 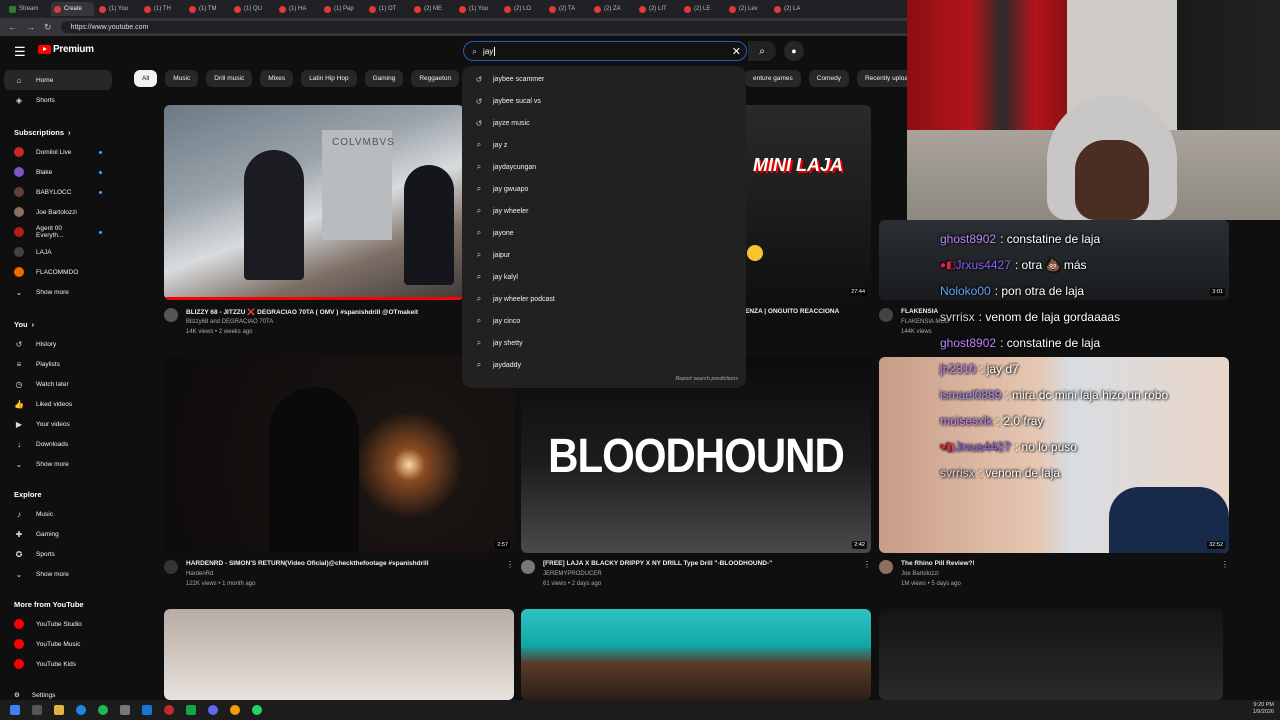 I want to click on channel-name: Joe Bartolozzi, so click(x=920, y=574).